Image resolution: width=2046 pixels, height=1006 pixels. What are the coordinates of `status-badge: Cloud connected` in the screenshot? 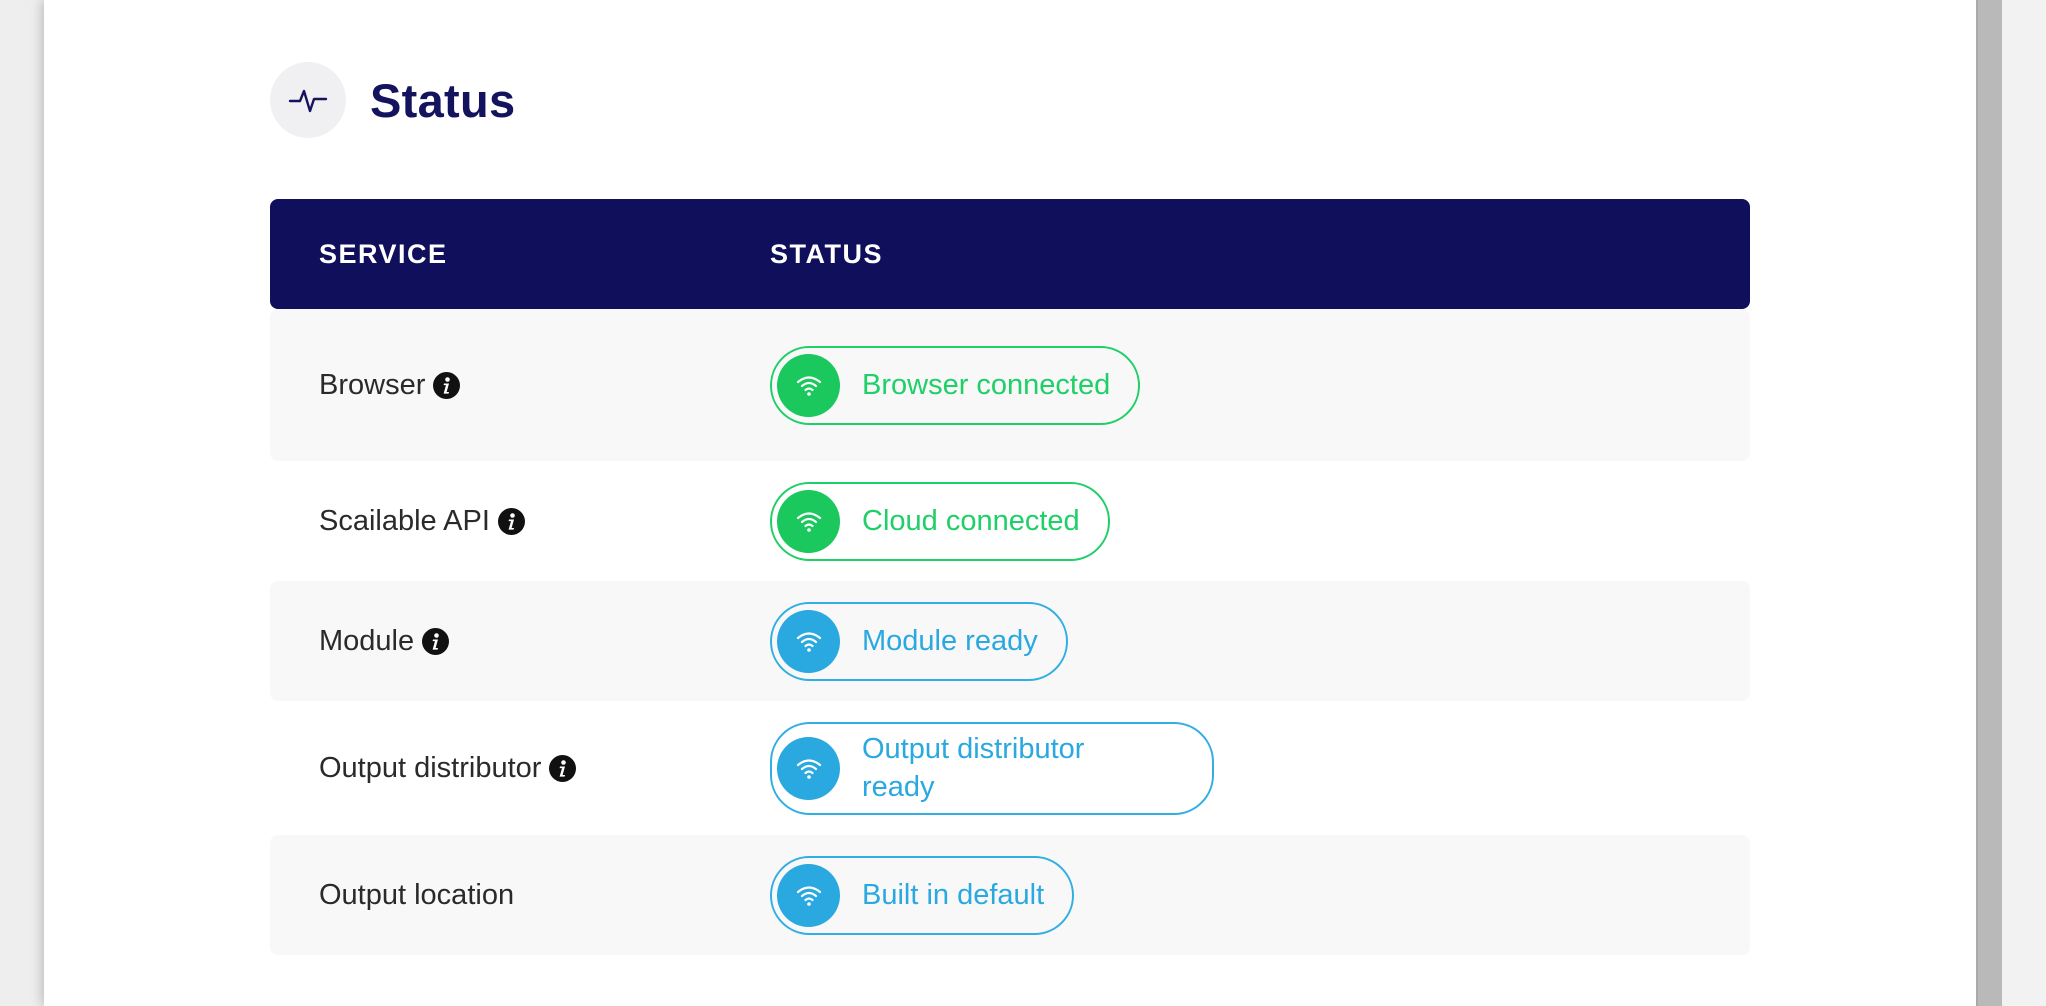 It's located at (940, 521).